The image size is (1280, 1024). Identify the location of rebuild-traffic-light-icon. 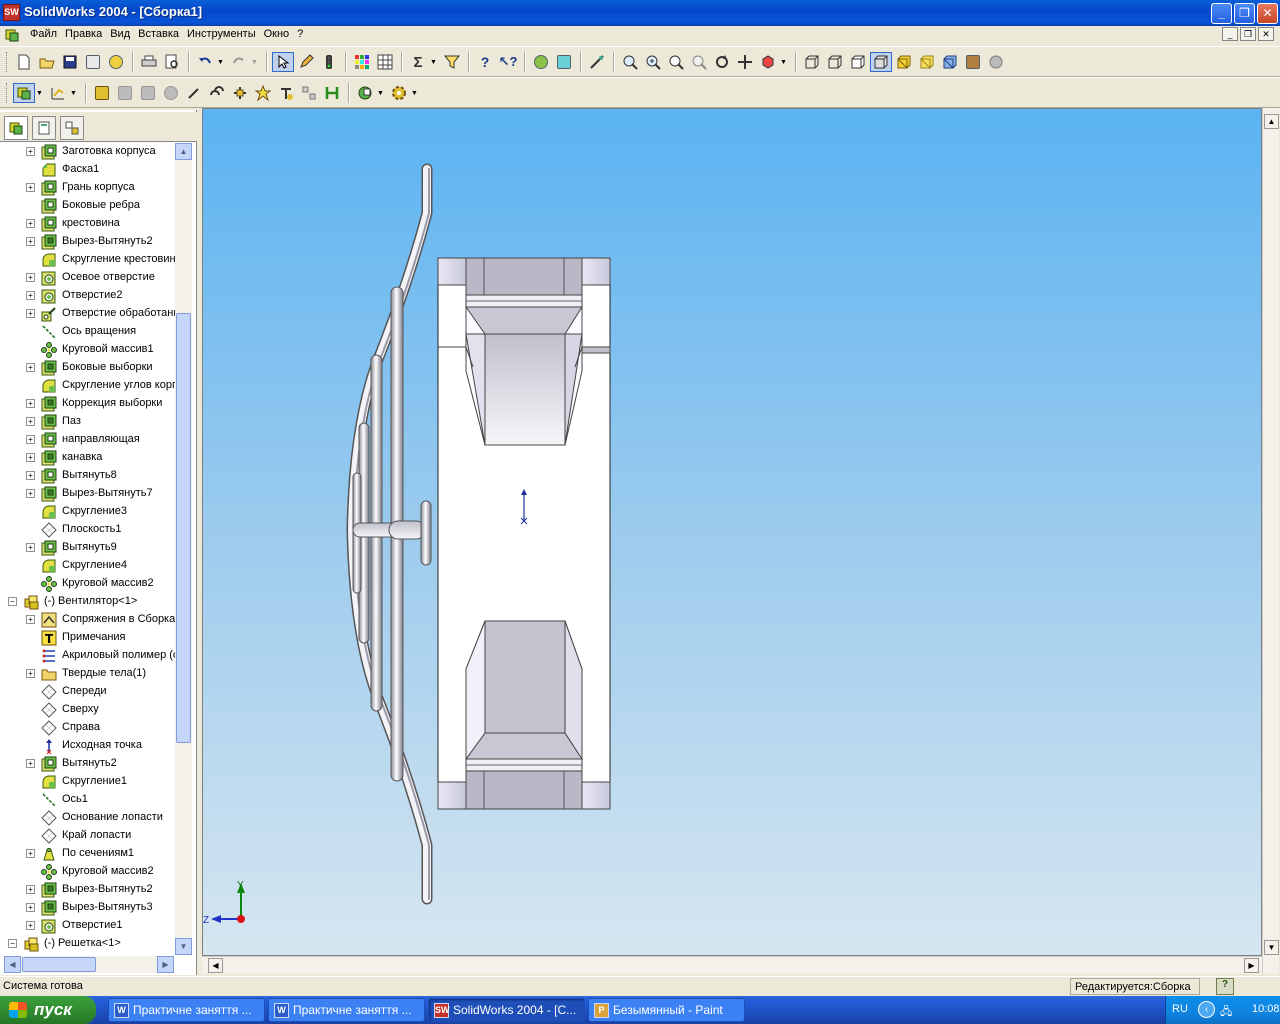
(329, 62).